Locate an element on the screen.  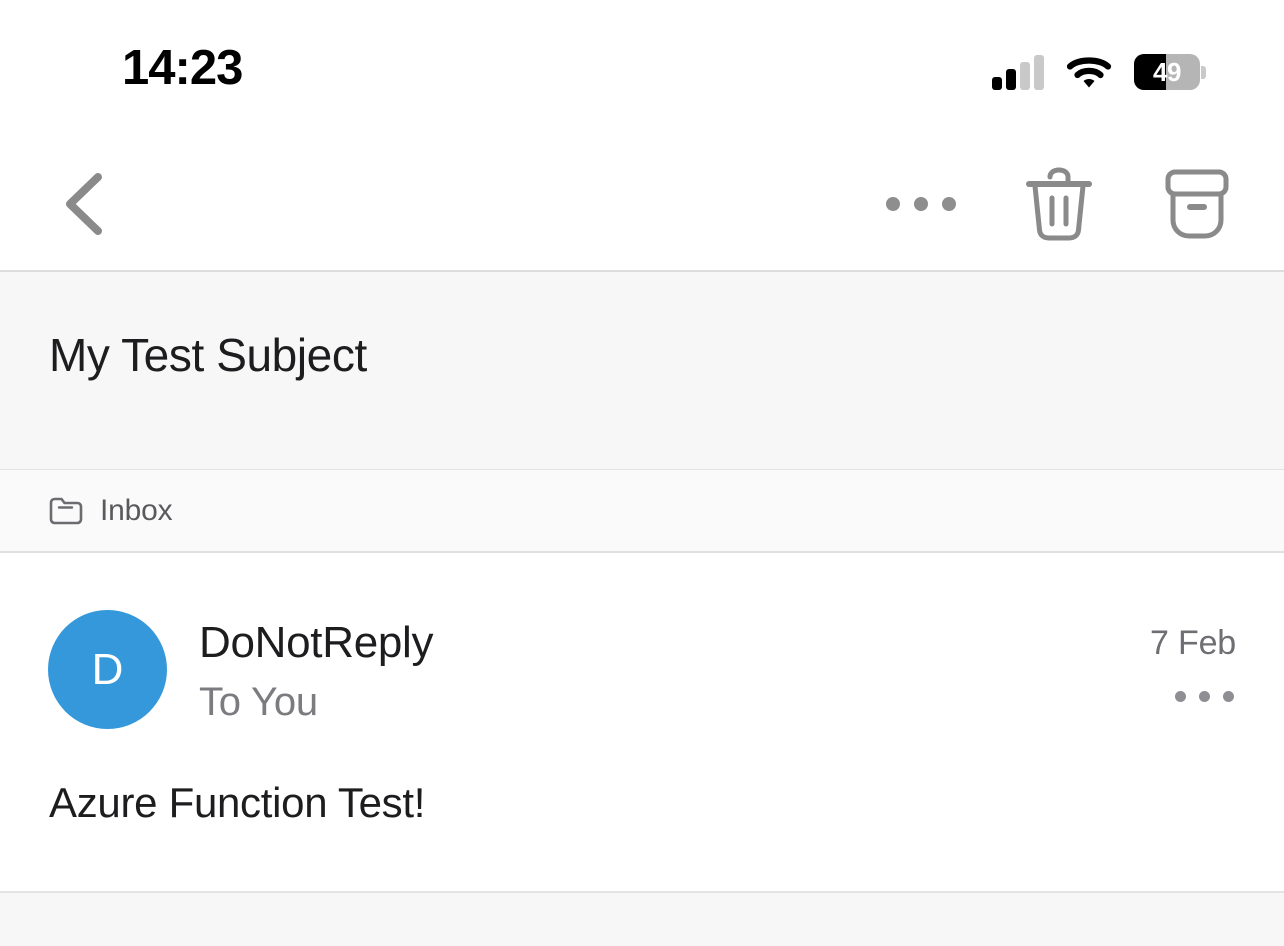
page-title: My Test Subject is located at coordinates (208, 355).